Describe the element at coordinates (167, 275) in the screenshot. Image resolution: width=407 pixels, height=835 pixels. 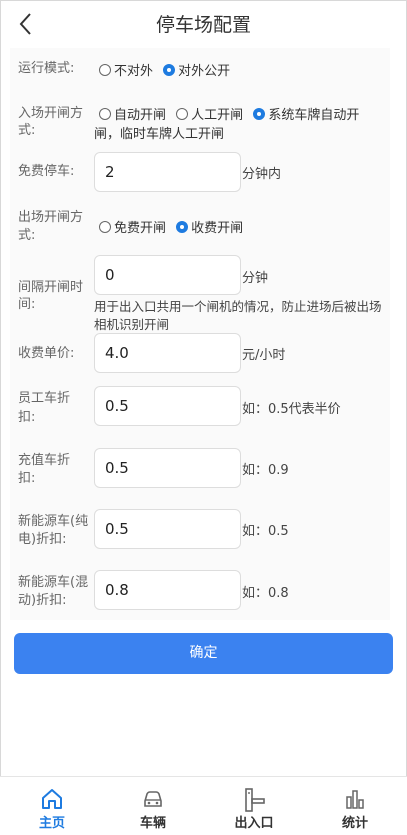
I see `gate-interval-input: 0` at that location.